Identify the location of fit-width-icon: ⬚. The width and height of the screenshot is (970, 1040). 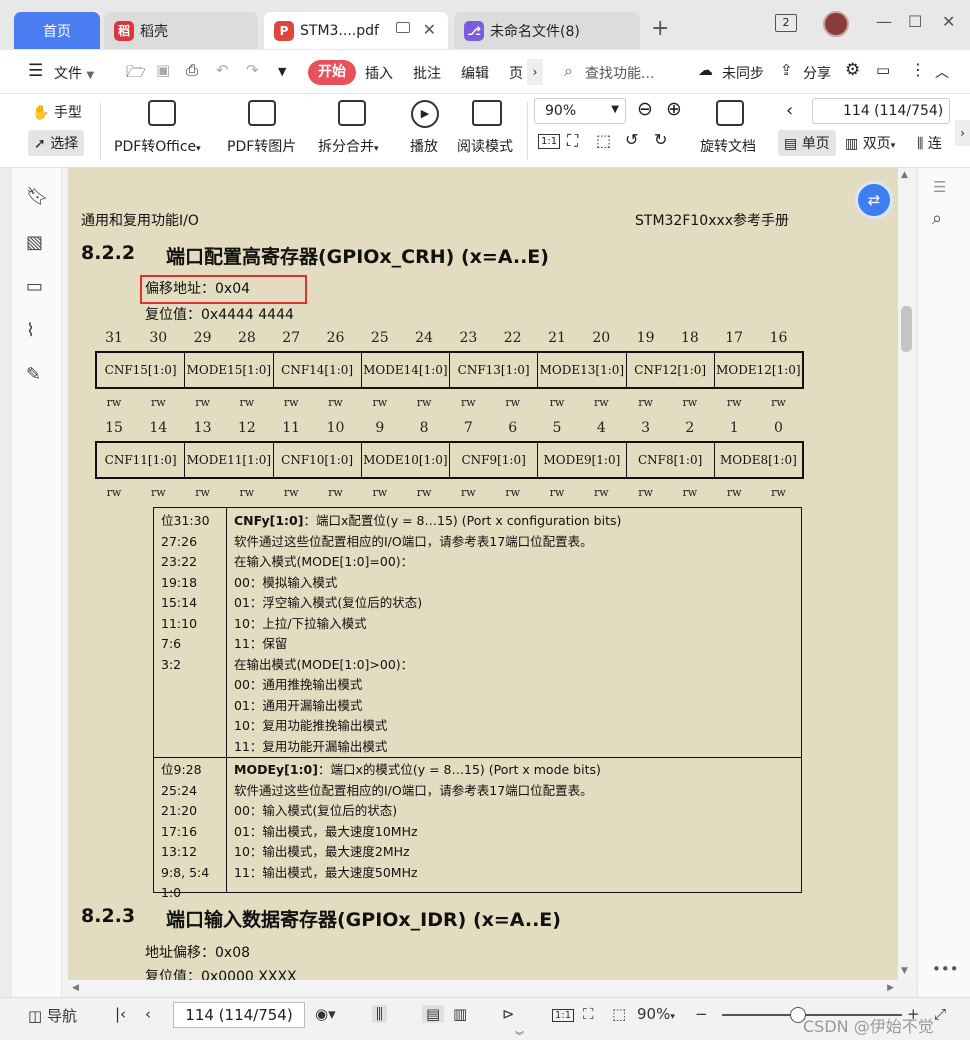
(603, 140).